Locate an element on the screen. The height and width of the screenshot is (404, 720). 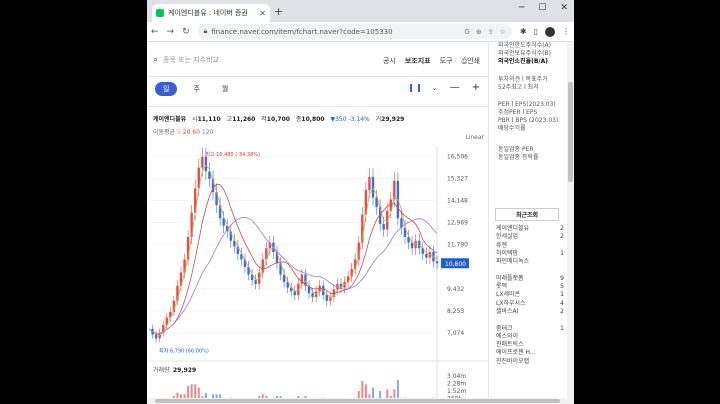
recent-item: 진진바이오랩 is located at coordinates (530, 362).